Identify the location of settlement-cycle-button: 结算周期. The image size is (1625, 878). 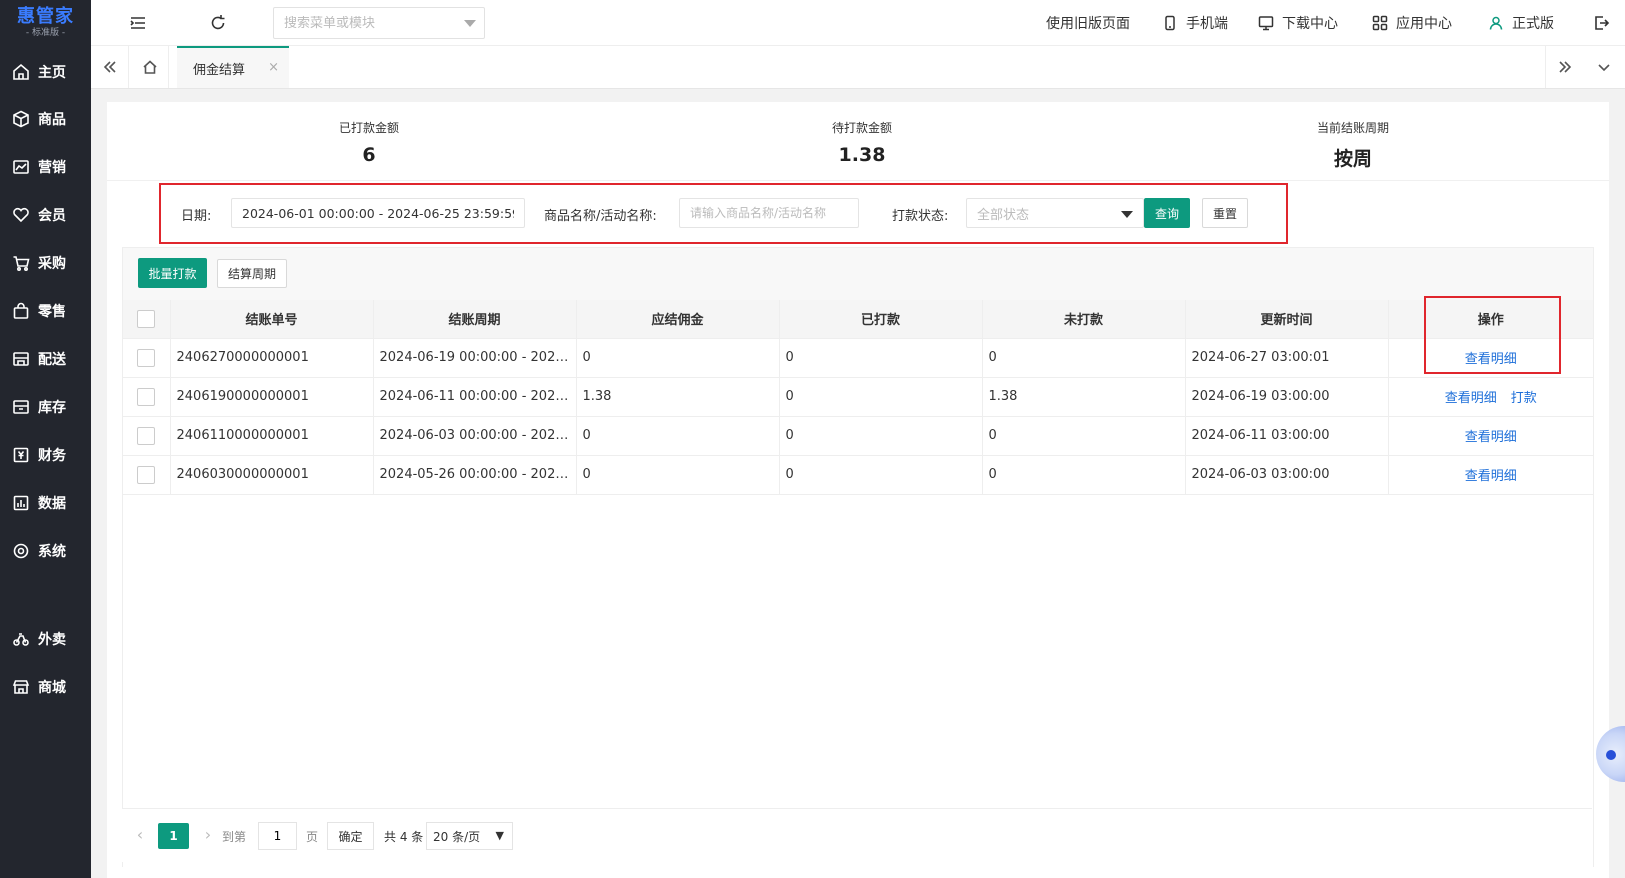
(252, 273).